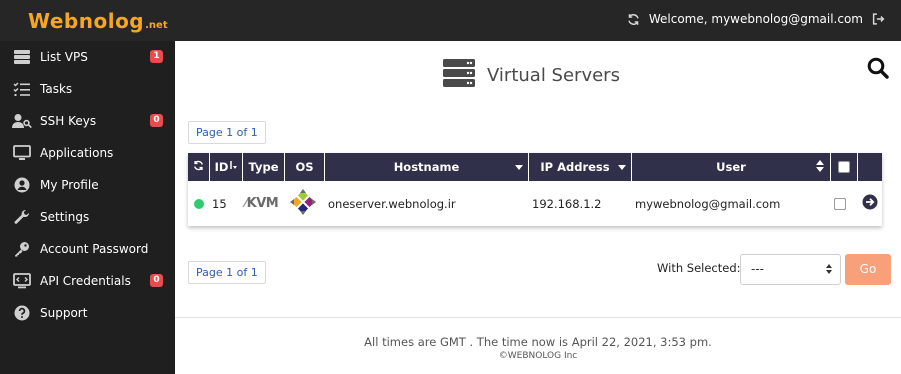 The width and height of the screenshot is (901, 374). I want to click on logo: Webnolog .net, so click(98, 21).